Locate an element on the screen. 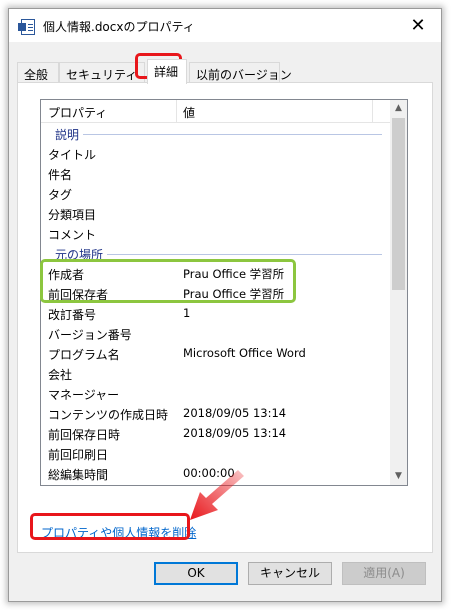 This screenshot has height=610, width=451. group-header: 説明 is located at coordinates (215, 133).